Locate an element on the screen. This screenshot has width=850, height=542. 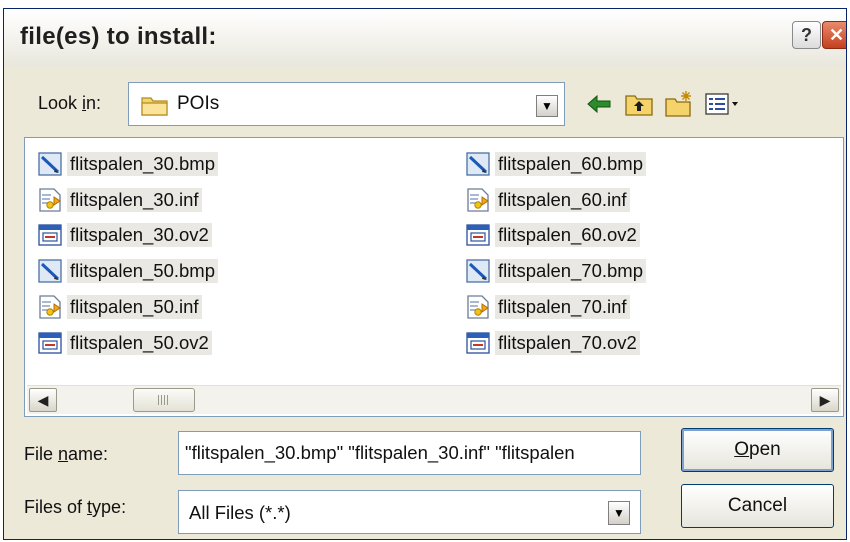
file-name-text: flitspalen_30.bmp is located at coordinates (143, 163).